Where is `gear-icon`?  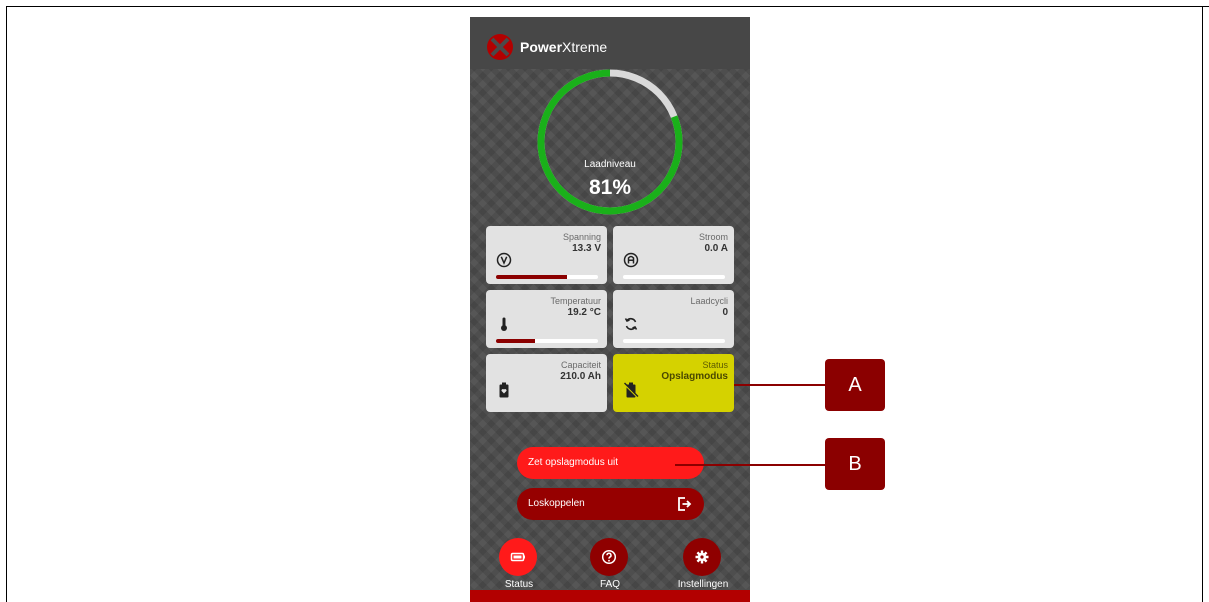
gear-icon is located at coordinates (702, 557).